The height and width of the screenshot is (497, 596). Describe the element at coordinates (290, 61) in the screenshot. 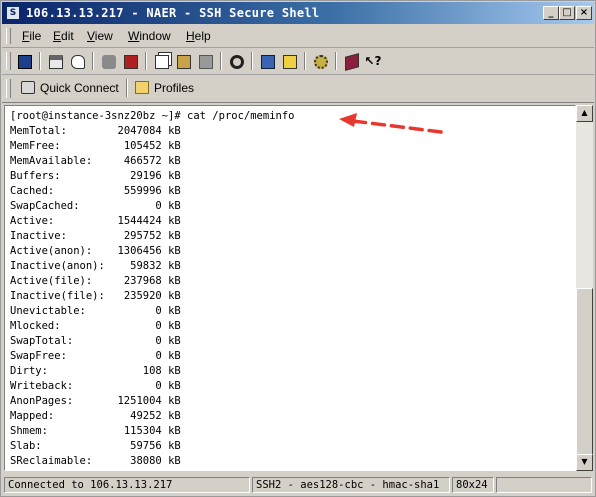

I see `new-window-icon` at that location.